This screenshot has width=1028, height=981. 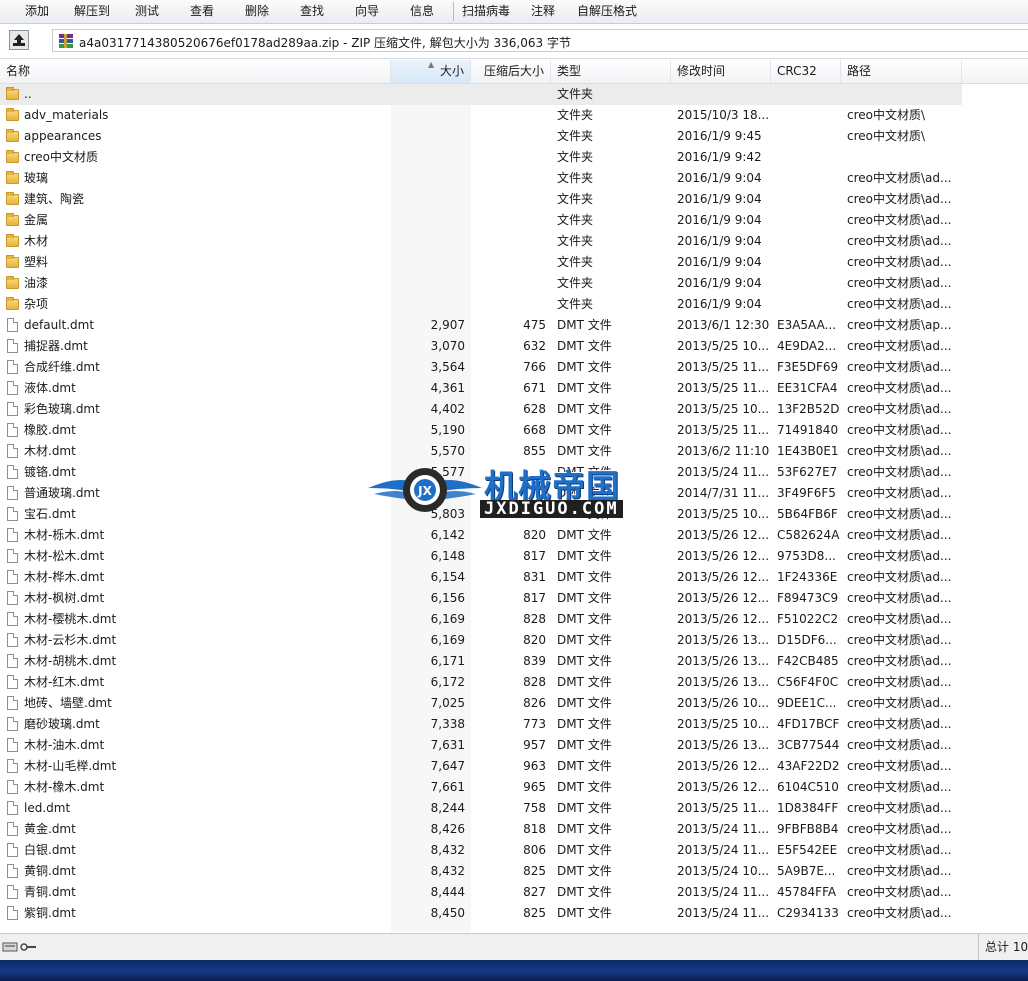 What do you see at coordinates (808, 430) in the screenshot?
I see `crc32-value: 71491840` at bounding box center [808, 430].